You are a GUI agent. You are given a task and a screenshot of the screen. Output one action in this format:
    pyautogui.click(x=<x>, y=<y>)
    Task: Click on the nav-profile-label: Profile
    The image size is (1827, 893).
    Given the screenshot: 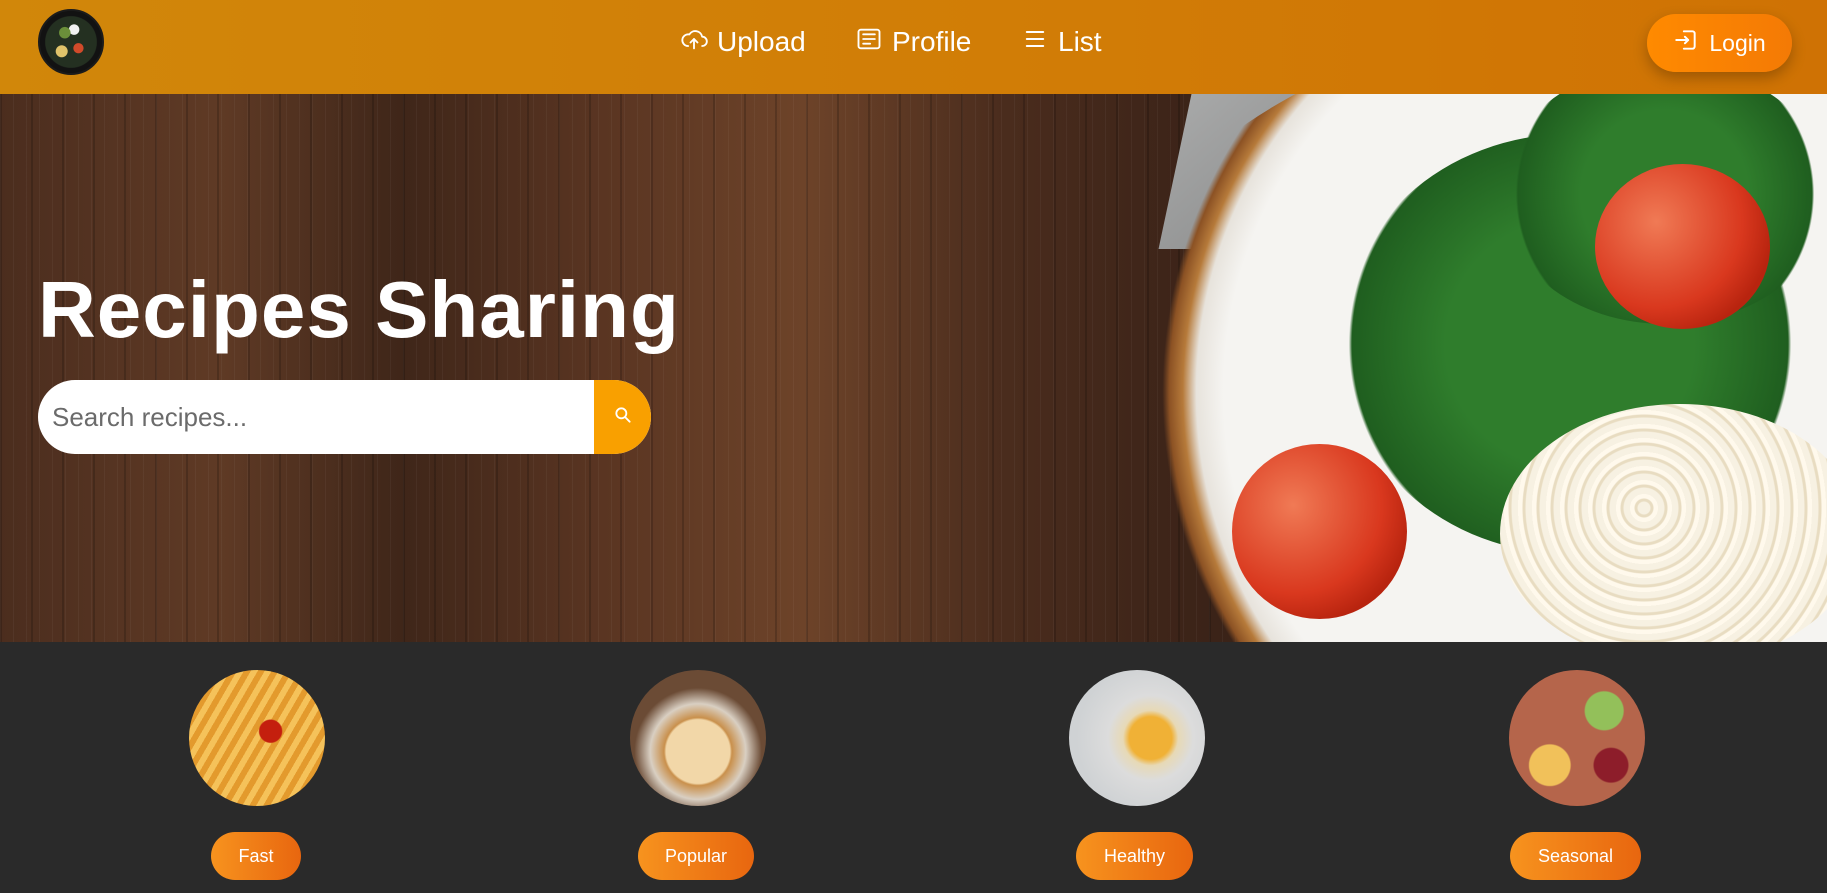 What is the action you would take?
    pyautogui.click(x=932, y=41)
    